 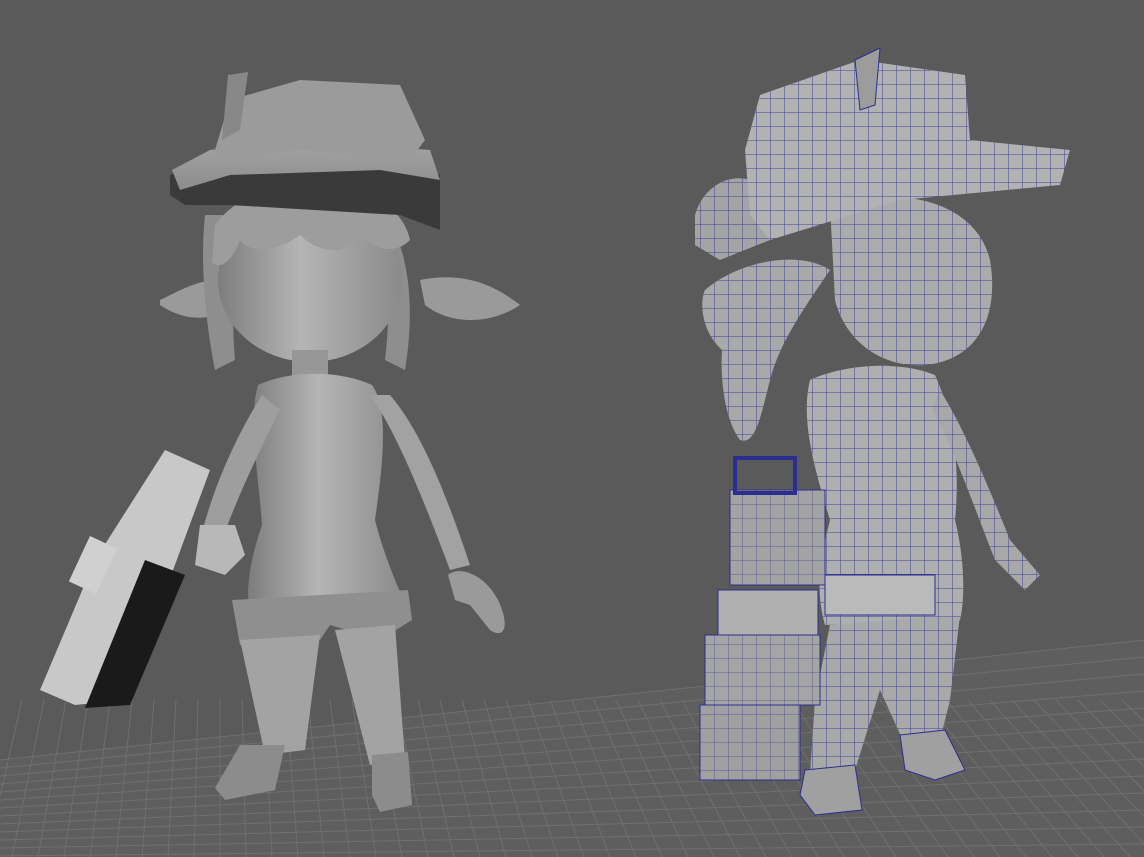 What do you see at coordinates (142, 579) in the screenshot?
I see `weapon-prop` at bounding box center [142, 579].